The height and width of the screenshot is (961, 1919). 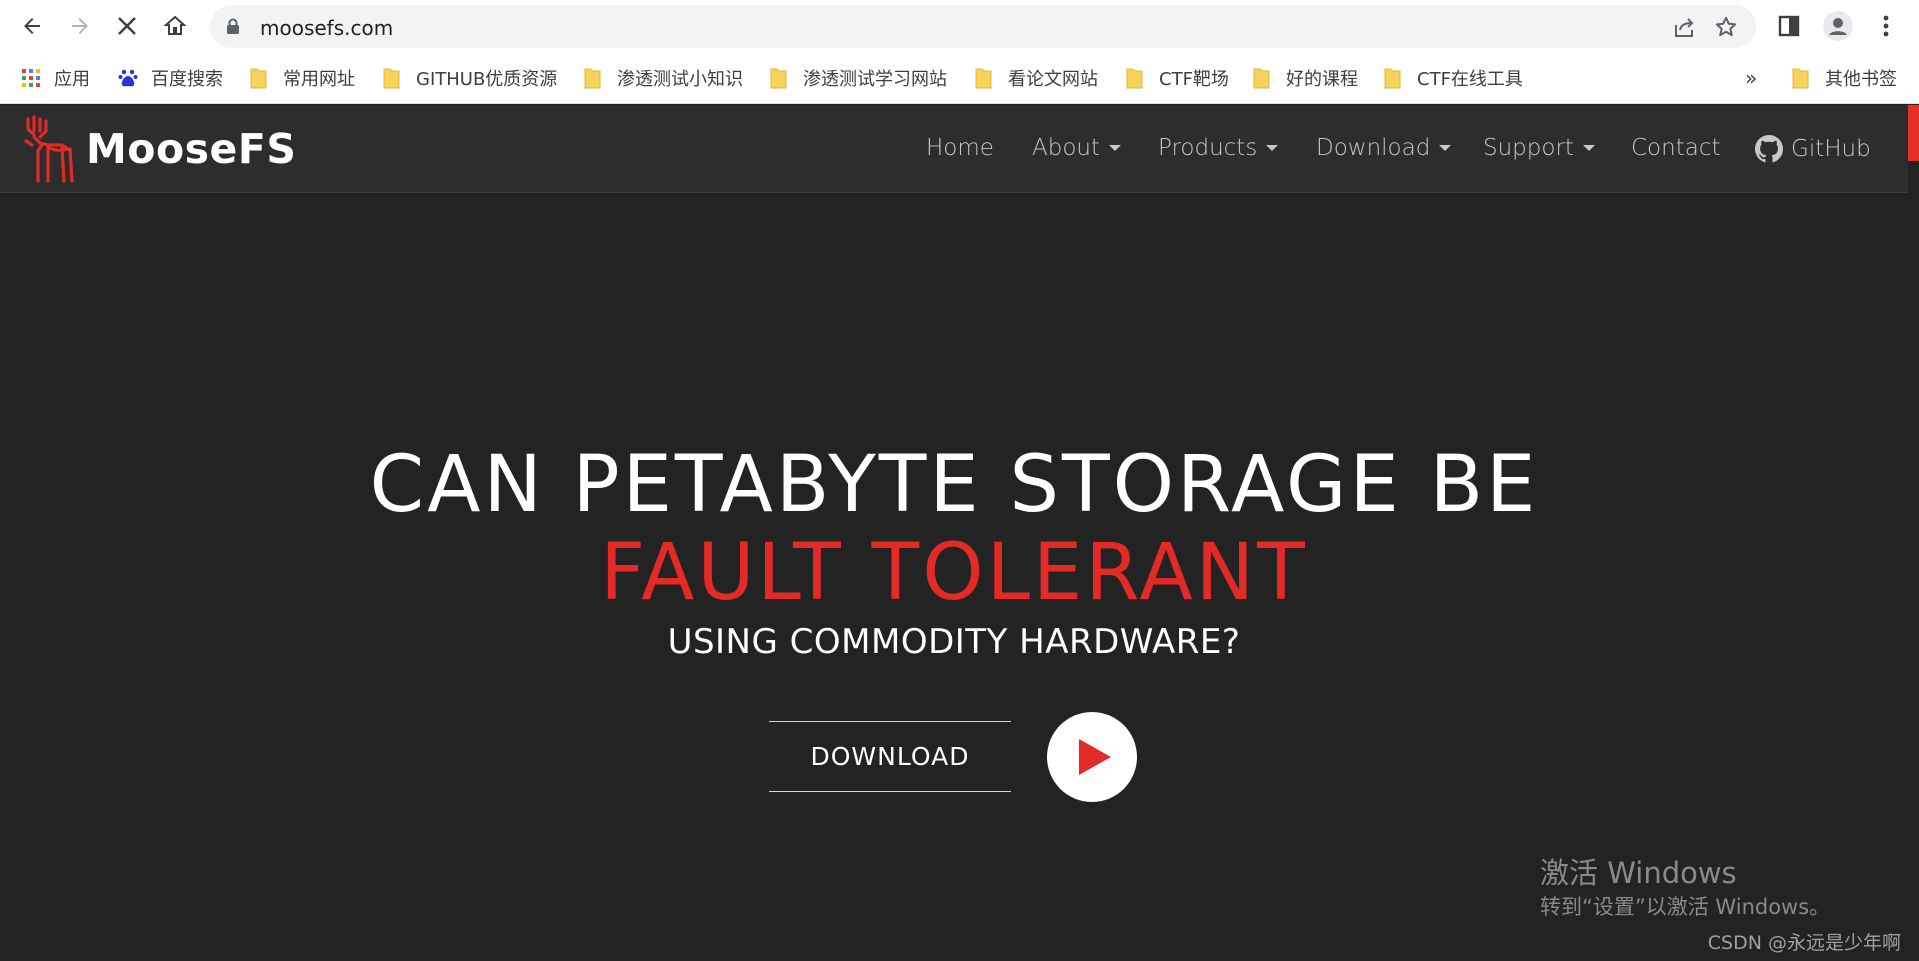 I want to click on windows-activation-subtitle: 转到“设置”以激活 Windows。, so click(x=1685, y=907).